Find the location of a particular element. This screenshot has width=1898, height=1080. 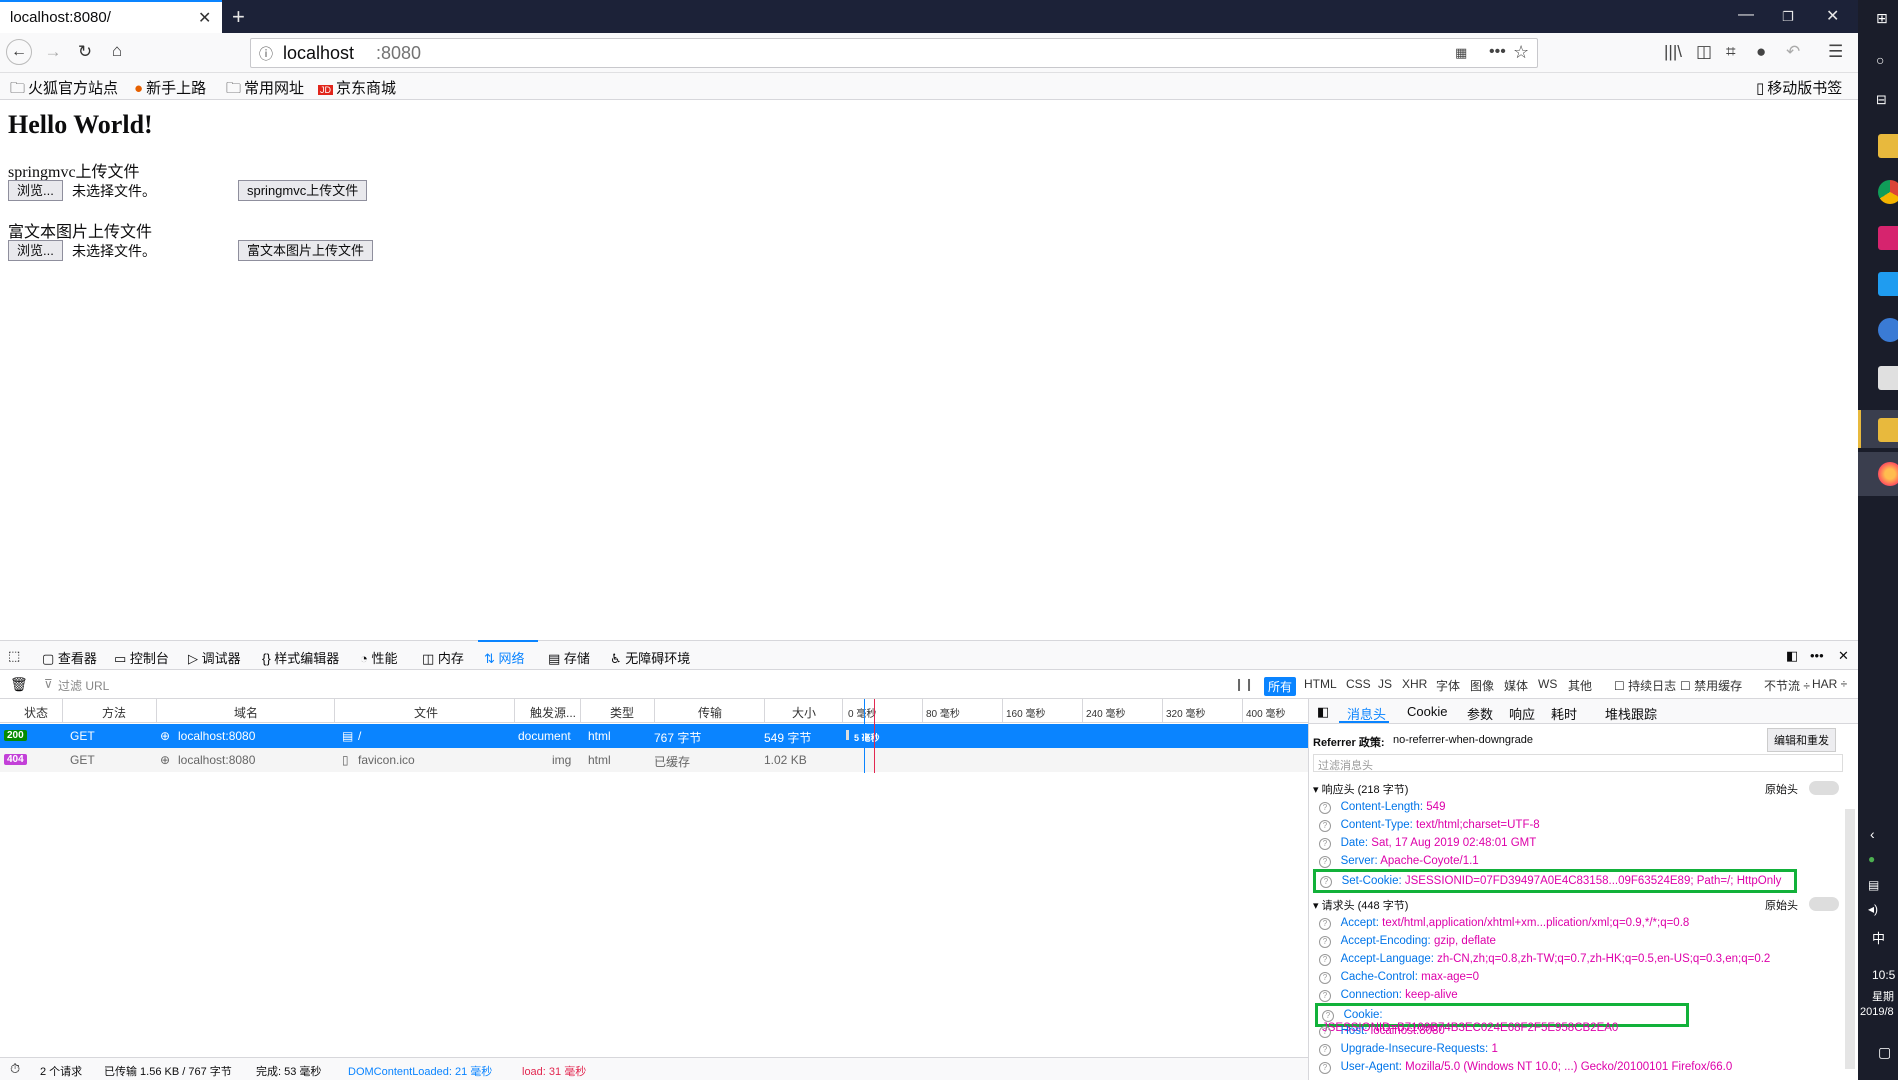

info-icon: ⓘ is located at coordinates (266, 54).